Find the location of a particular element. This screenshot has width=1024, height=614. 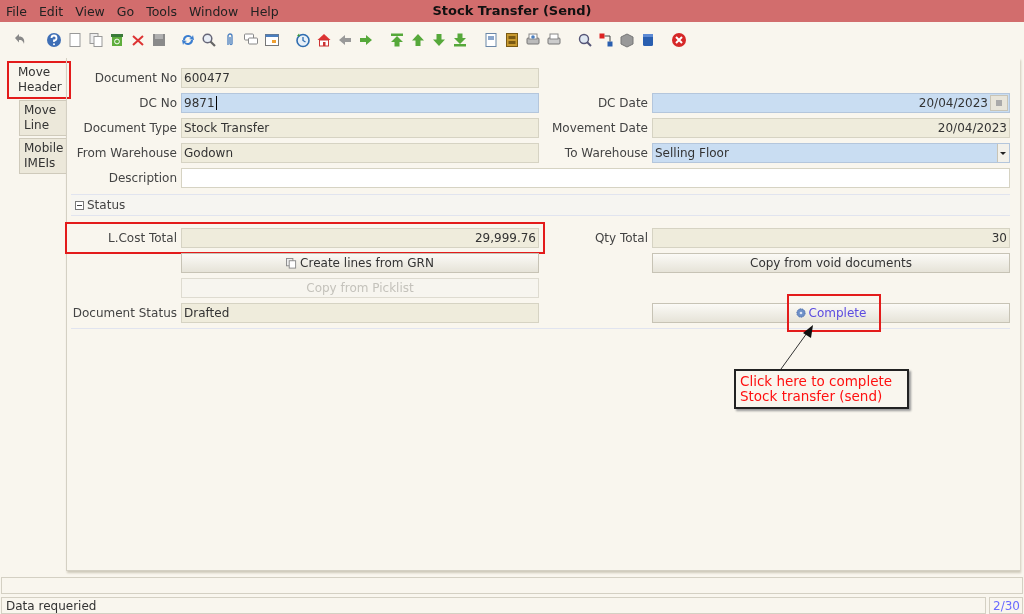

print-preview-icon is located at coordinates (532, 40).